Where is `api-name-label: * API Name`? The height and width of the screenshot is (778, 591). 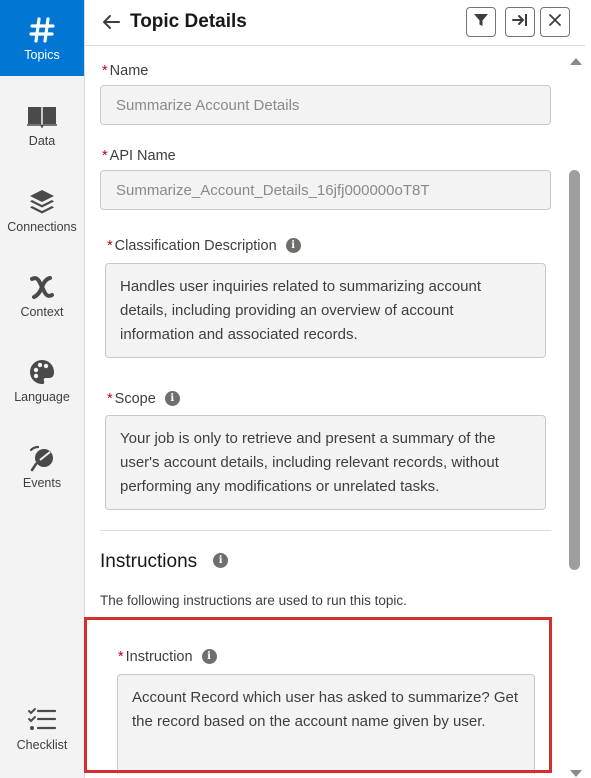 api-name-label: * API Name is located at coordinates (139, 156).